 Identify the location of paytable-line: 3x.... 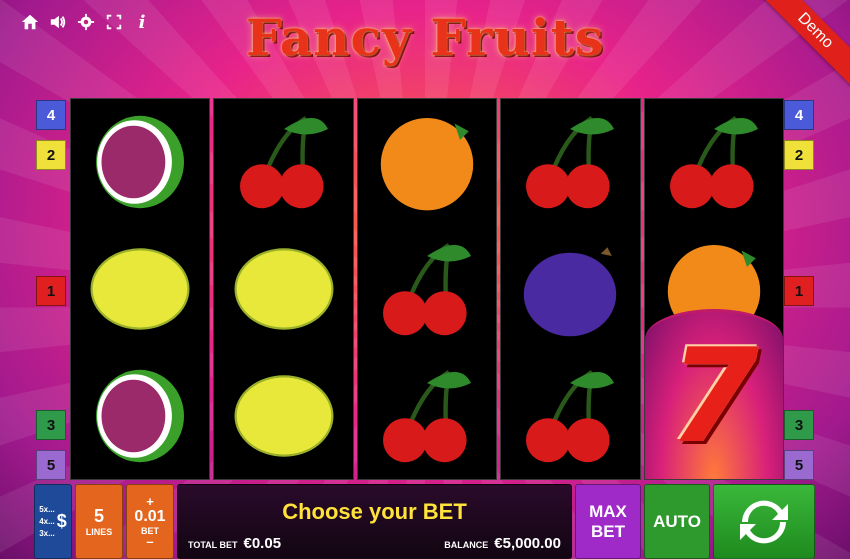
(47, 533).